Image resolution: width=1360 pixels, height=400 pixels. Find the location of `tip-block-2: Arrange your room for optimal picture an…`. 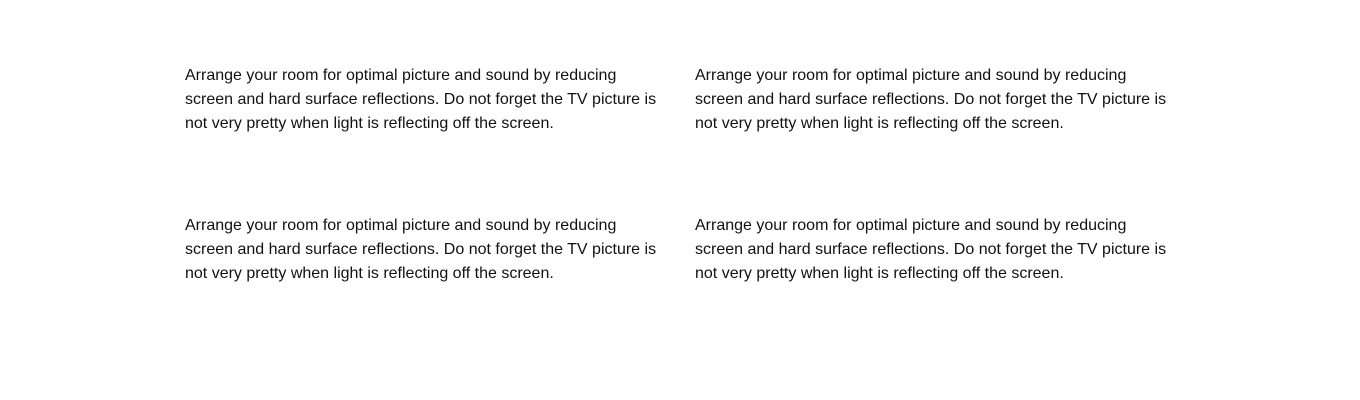

tip-block-2: Arrange your room for optimal picture an… is located at coordinates (932, 100).